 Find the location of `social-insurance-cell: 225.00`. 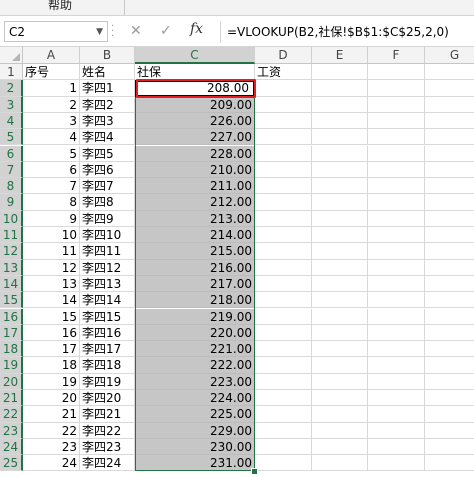

social-insurance-cell: 225.00 is located at coordinates (195, 414).